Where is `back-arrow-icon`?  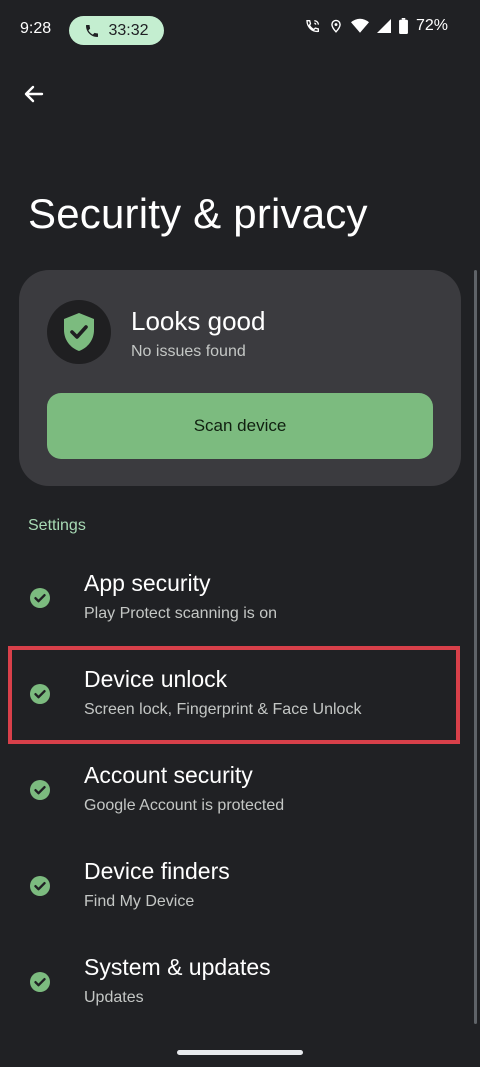
back-arrow-icon is located at coordinates (34, 94).